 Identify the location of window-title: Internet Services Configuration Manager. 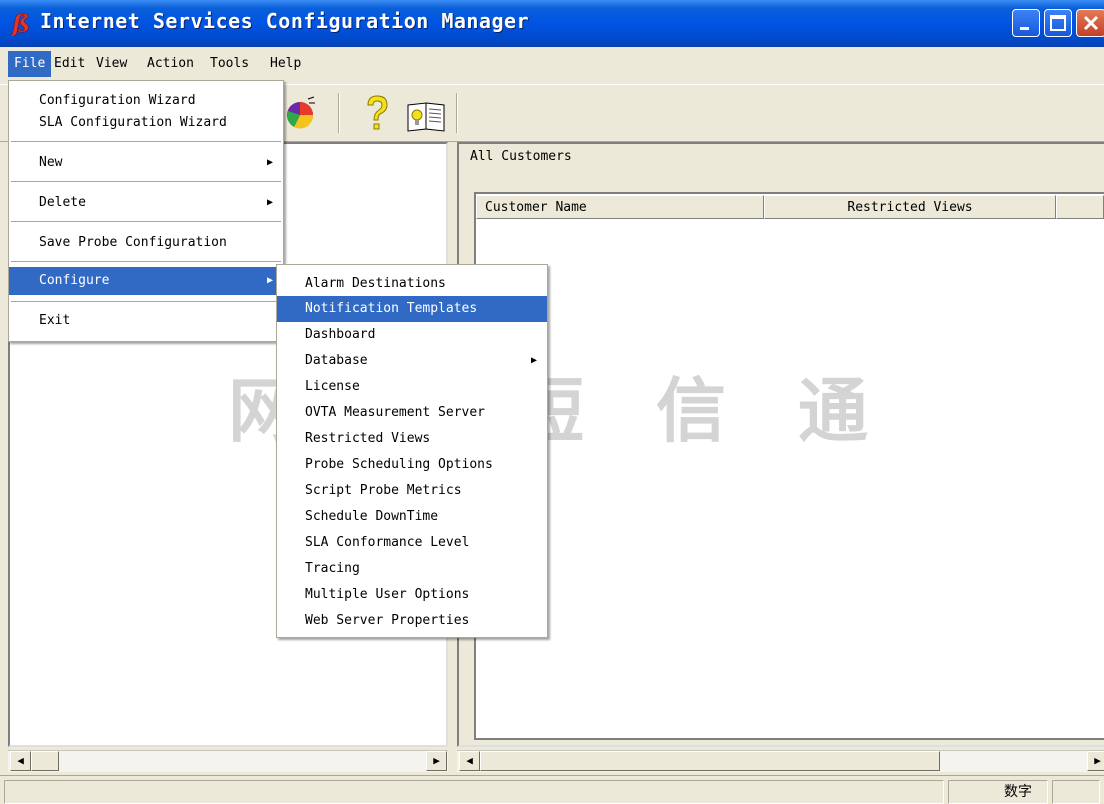
(285, 21).